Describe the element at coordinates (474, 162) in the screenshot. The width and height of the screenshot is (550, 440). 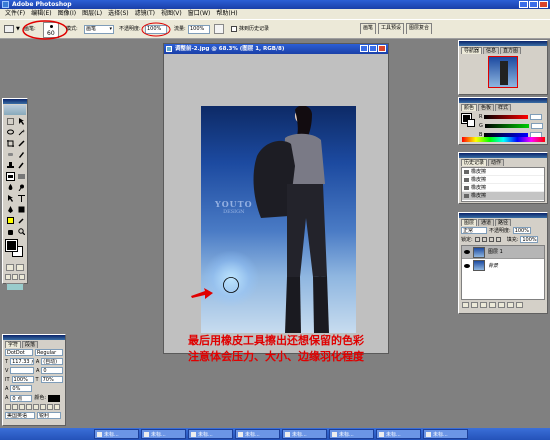
I see `tab-history: 历史记录` at that location.